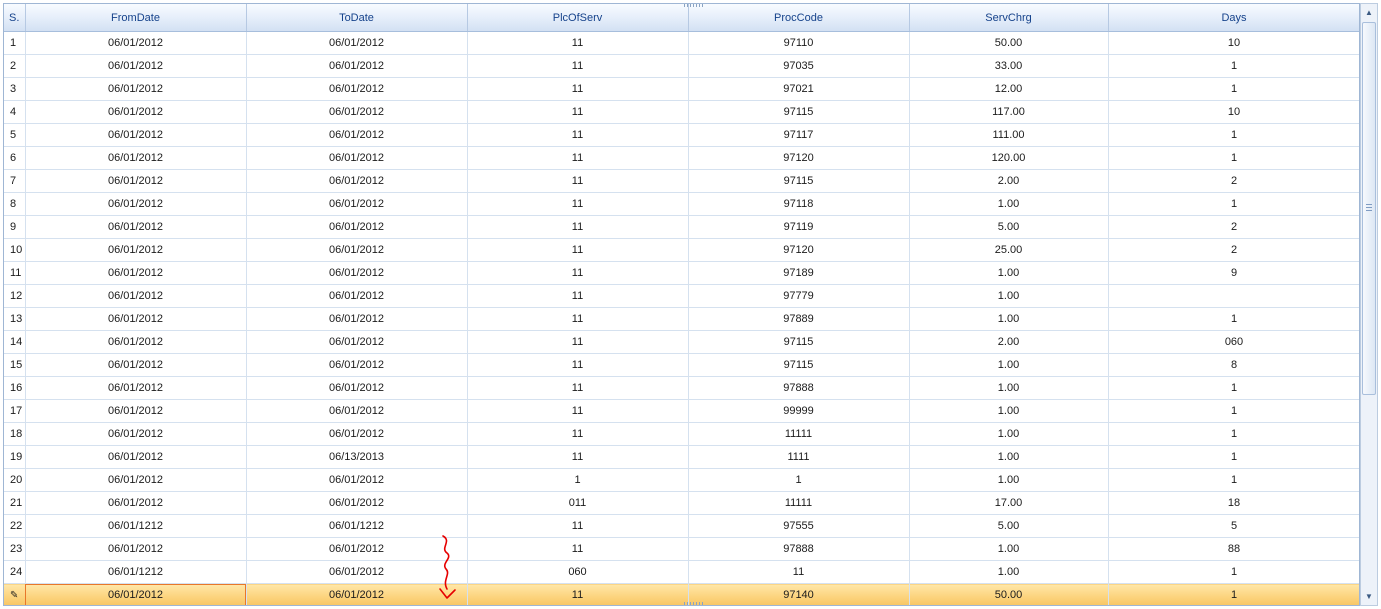 This screenshot has width=1381, height=609. Describe the element at coordinates (681, 549) in the screenshot. I see `table-row: 23 06/01/2012 06/01/2012 11 97888 1.00 88` at that location.